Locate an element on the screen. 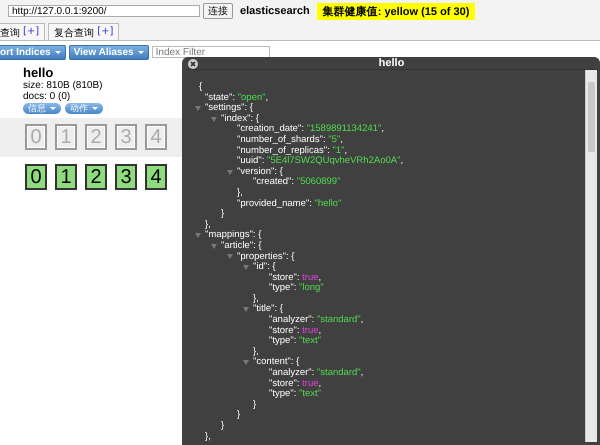  json-line: "index": { is located at coordinates (240, 119).